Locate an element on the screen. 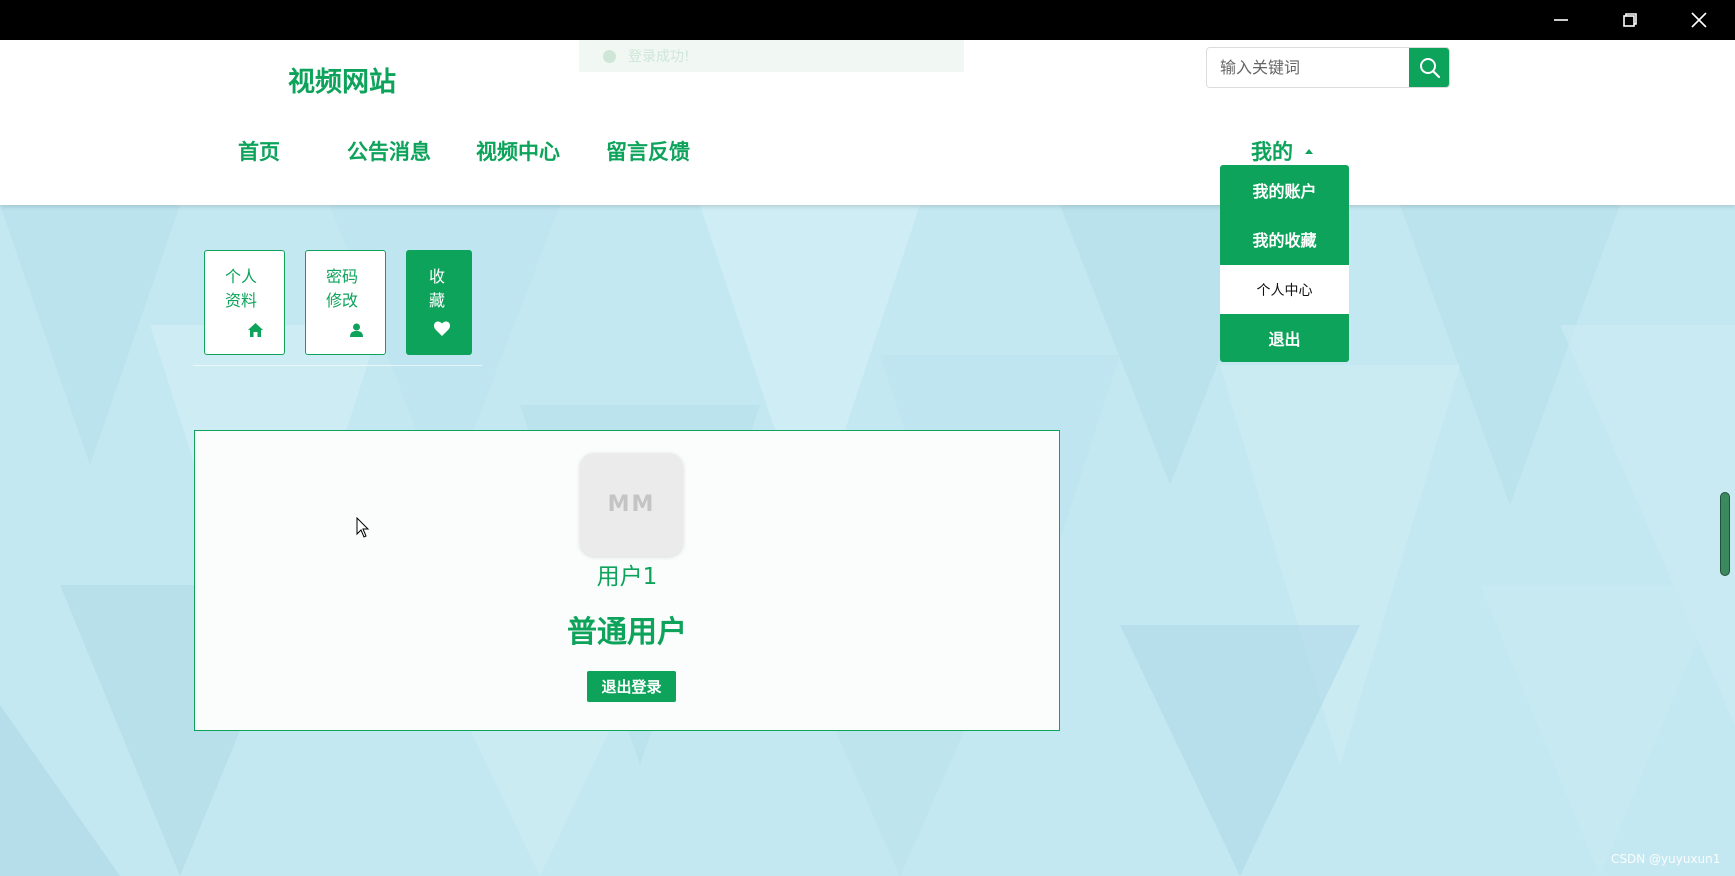  tab-label-line1: 收 is located at coordinates (437, 276).